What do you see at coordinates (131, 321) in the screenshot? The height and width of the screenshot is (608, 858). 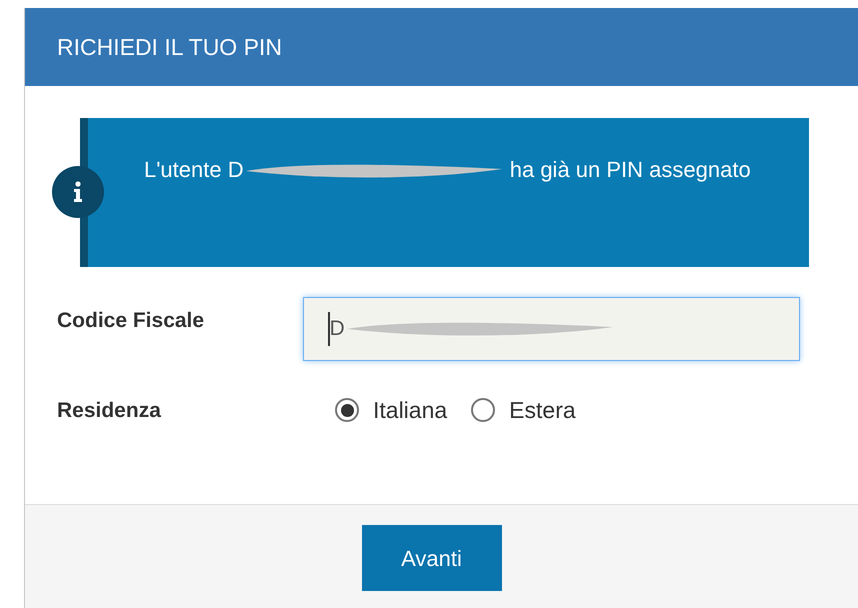 I see `field-label: Codice Fiscale` at bounding box center [131, 321].